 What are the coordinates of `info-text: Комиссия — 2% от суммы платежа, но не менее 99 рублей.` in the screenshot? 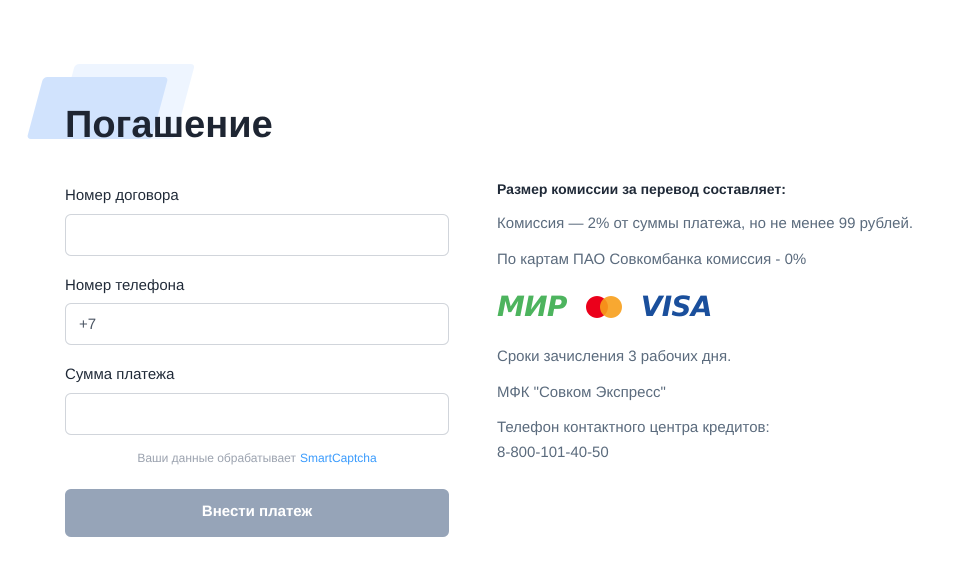 It's located at (705, 224).